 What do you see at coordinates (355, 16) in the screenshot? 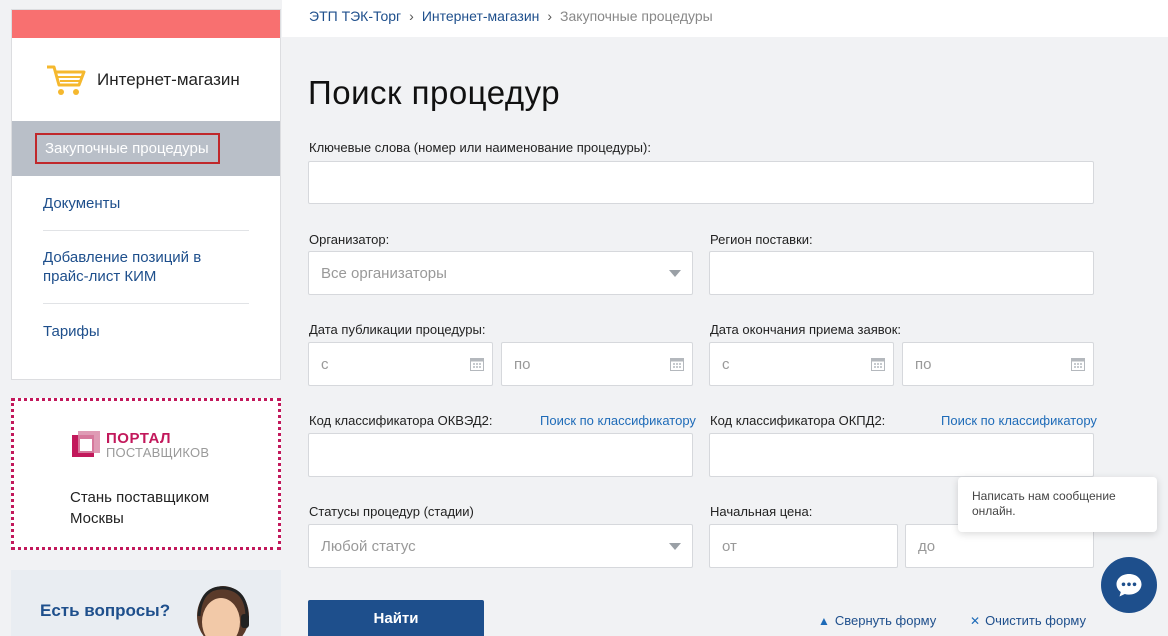
I see `breadcrumb-link-etp: ЭТП ТЭК-Торг` at bounding box center [355, 16].